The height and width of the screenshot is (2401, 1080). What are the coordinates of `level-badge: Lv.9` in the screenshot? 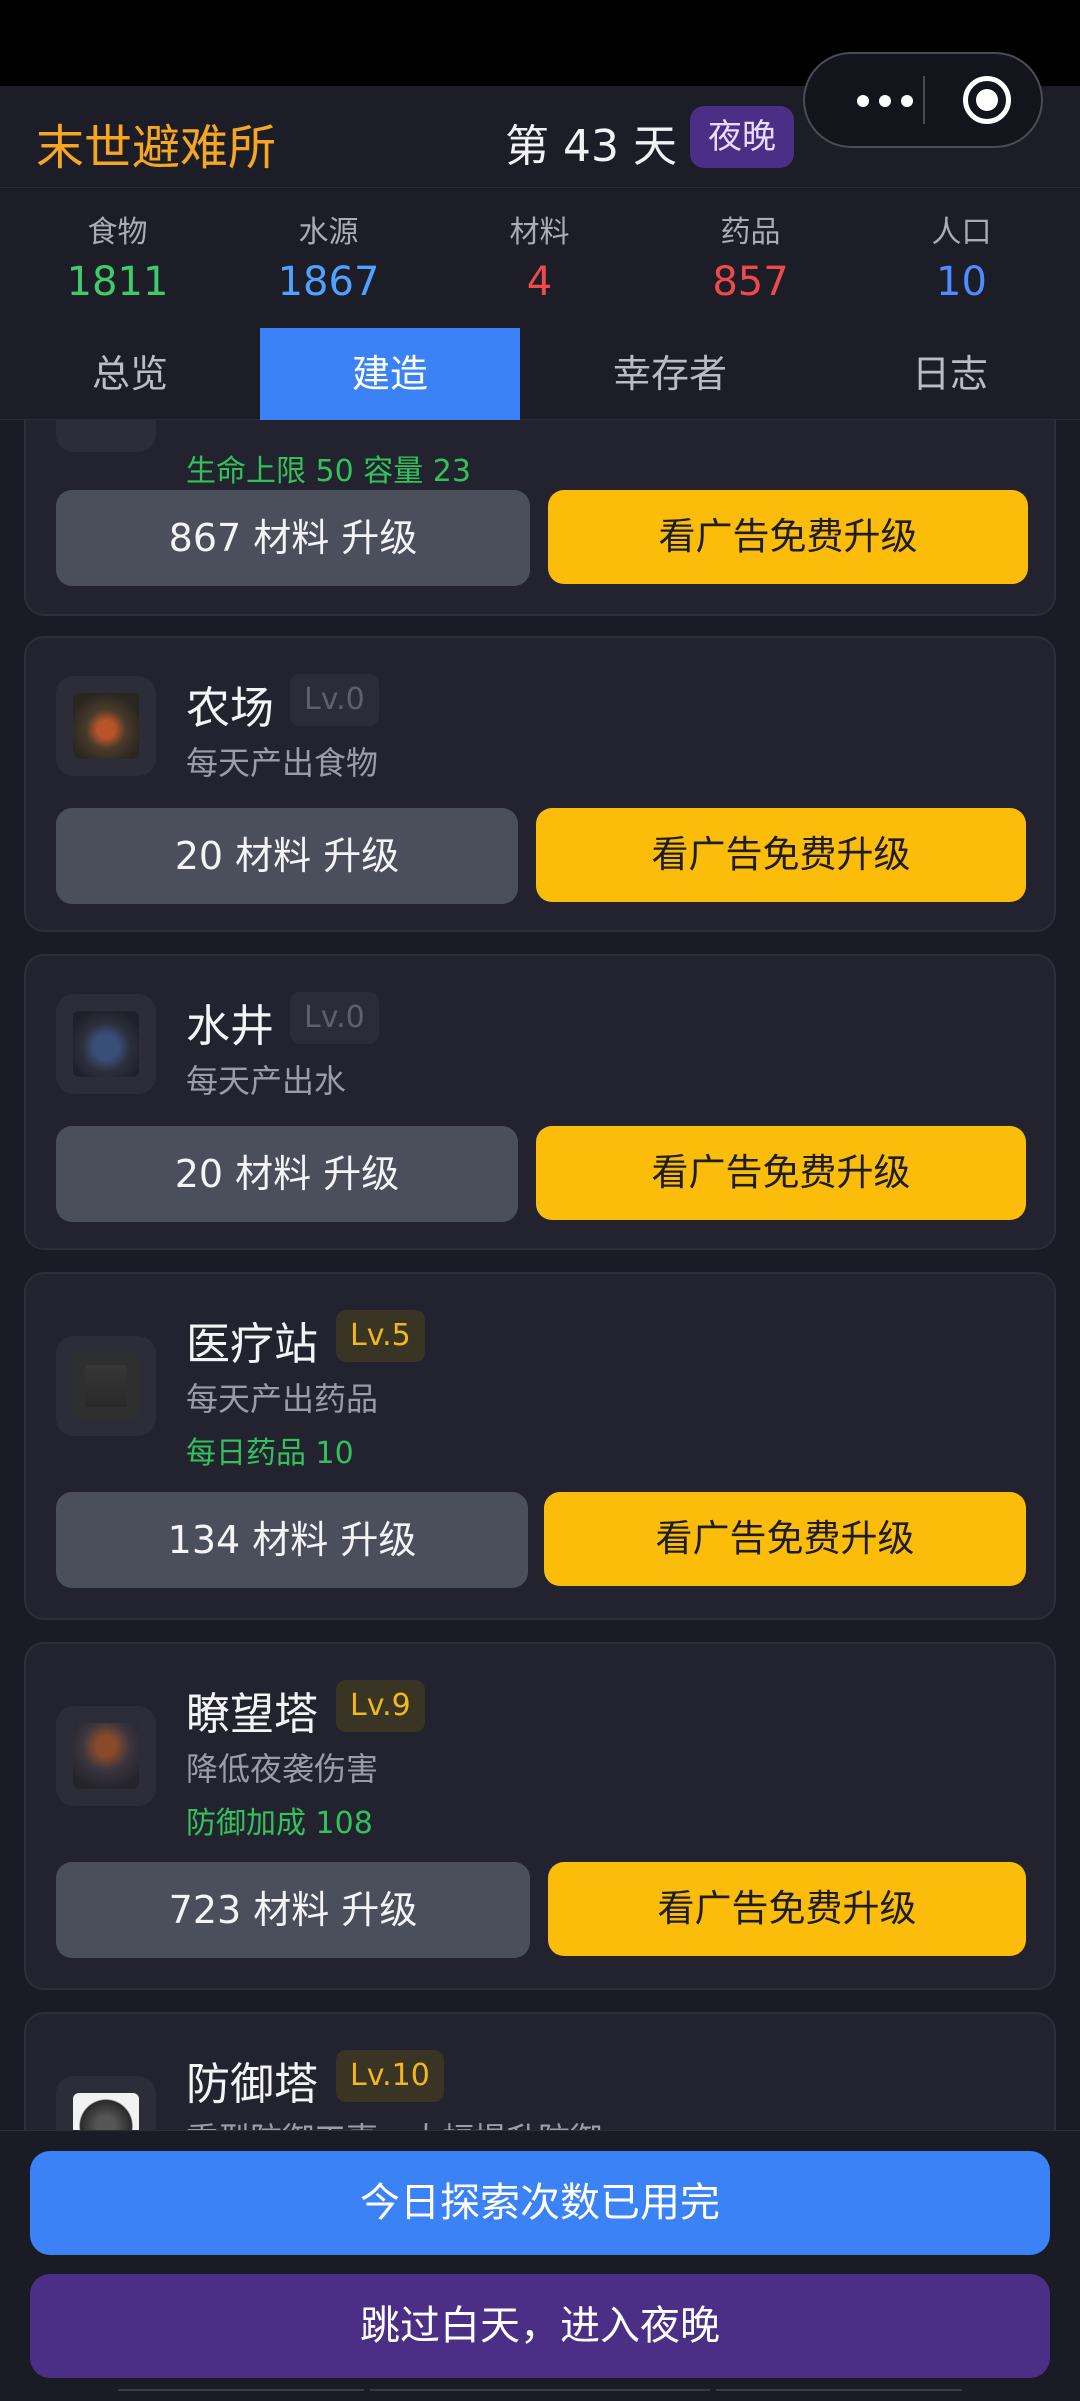 It's located at (380, 1706).